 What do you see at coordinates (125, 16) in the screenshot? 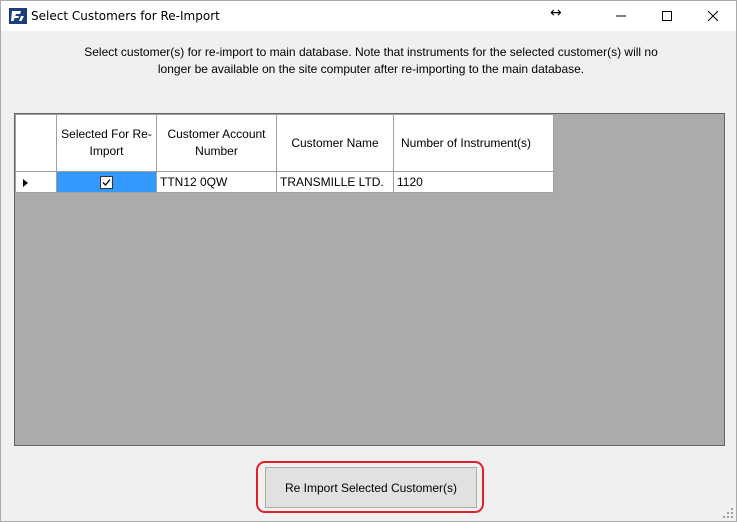
I see `window-title: Select Customers for Re-Import` at bounding box center [125, 16].